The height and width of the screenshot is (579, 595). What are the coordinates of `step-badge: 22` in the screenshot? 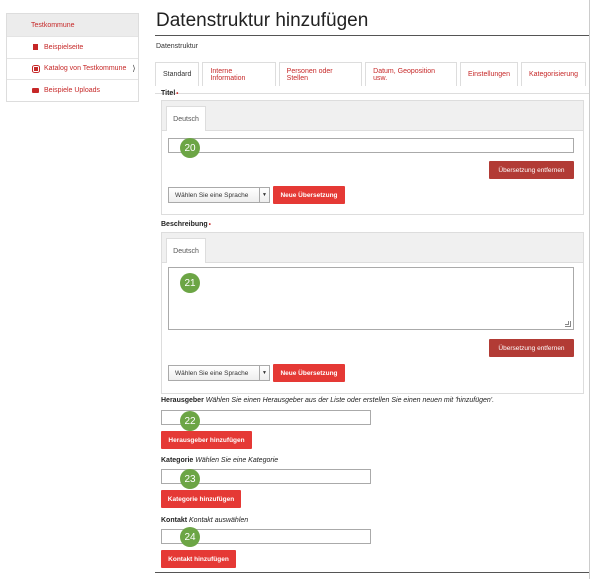 It's located at (190, 421).